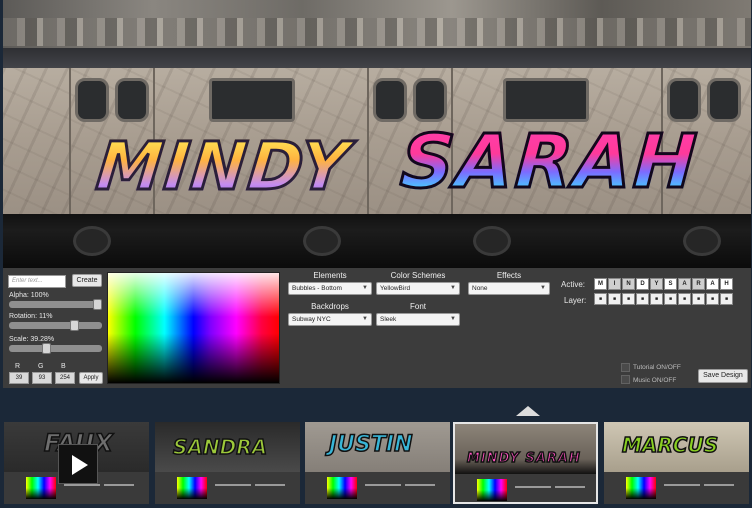  Describe the element at coordinates (509, 275) in the screenshot. I see `effects-label: Effects` at that location.